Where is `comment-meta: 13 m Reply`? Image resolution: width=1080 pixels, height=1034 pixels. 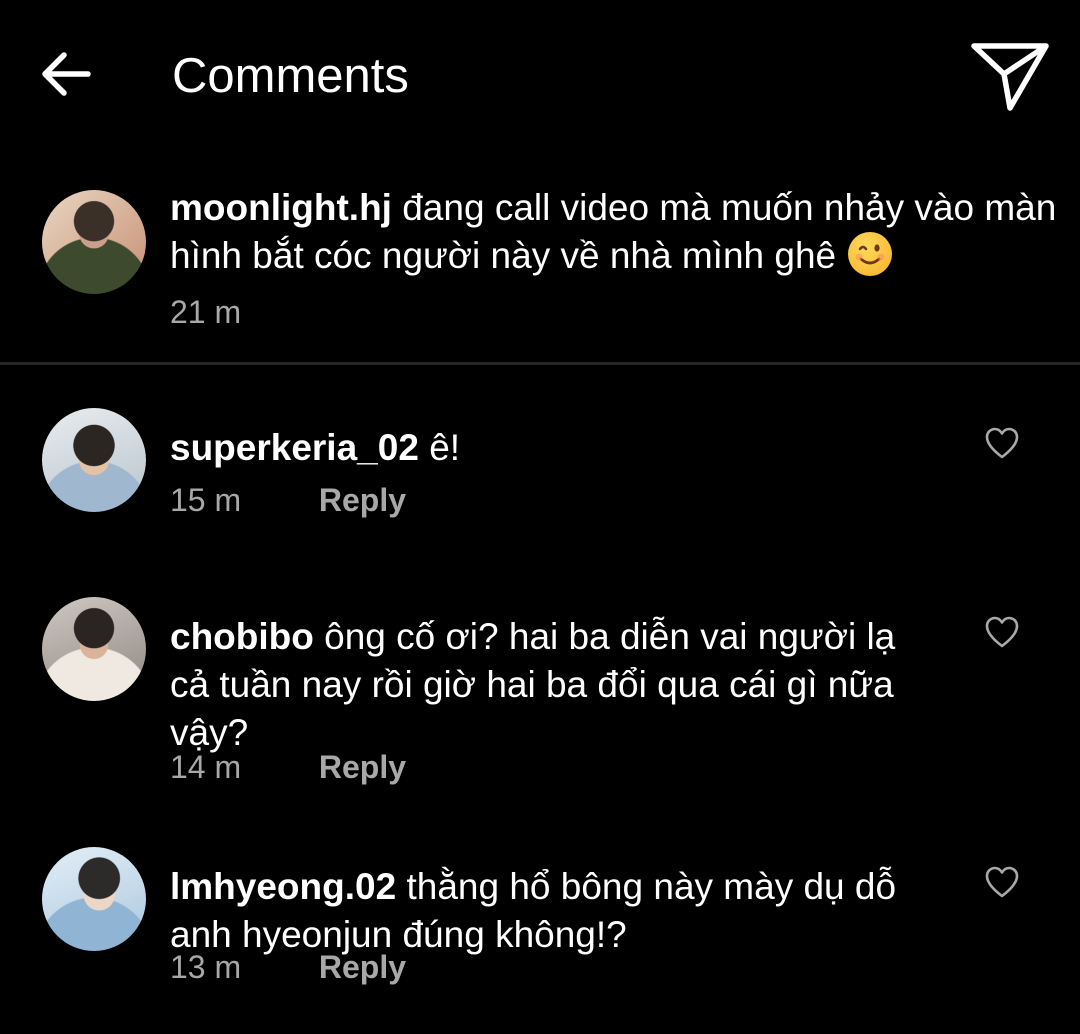
comment-meta: 13 m Reply is located at coordinates (288, 967).